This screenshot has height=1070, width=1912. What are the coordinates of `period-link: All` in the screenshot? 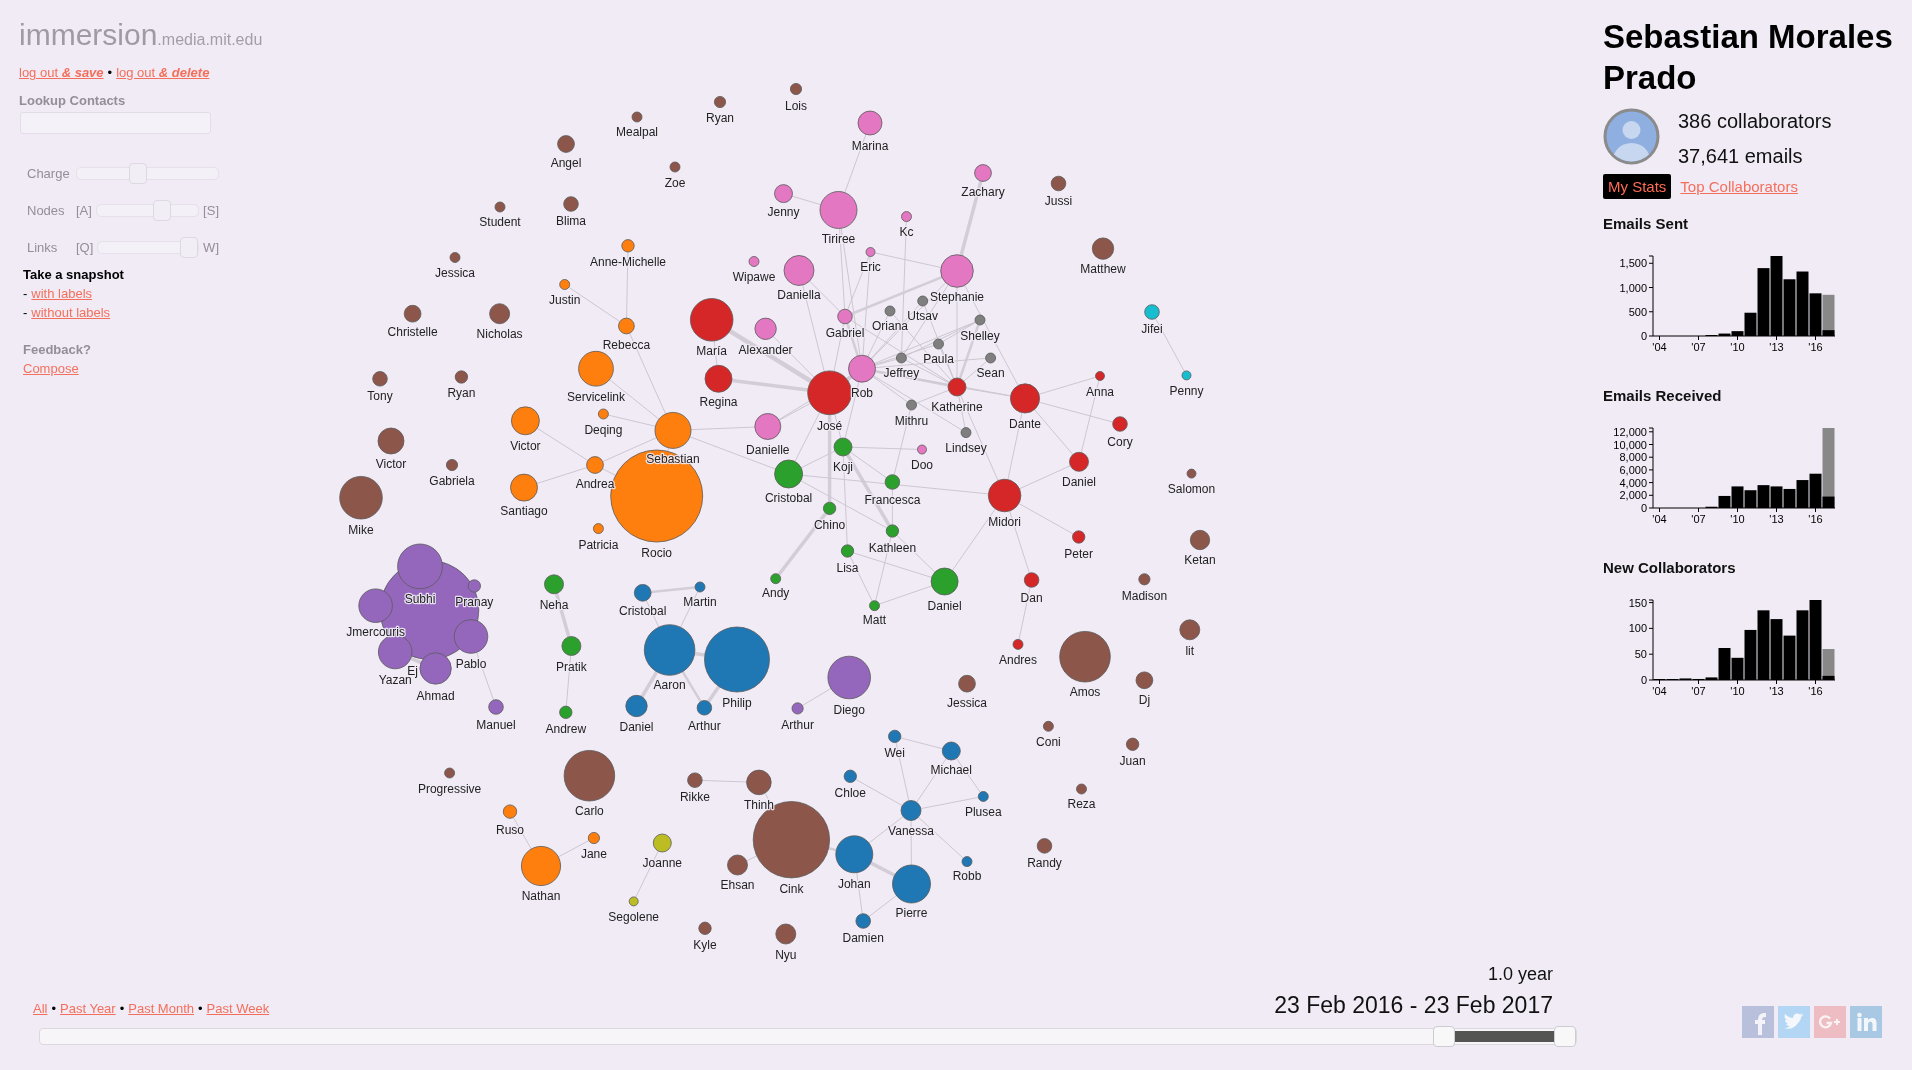 It's located at (40, 1008).